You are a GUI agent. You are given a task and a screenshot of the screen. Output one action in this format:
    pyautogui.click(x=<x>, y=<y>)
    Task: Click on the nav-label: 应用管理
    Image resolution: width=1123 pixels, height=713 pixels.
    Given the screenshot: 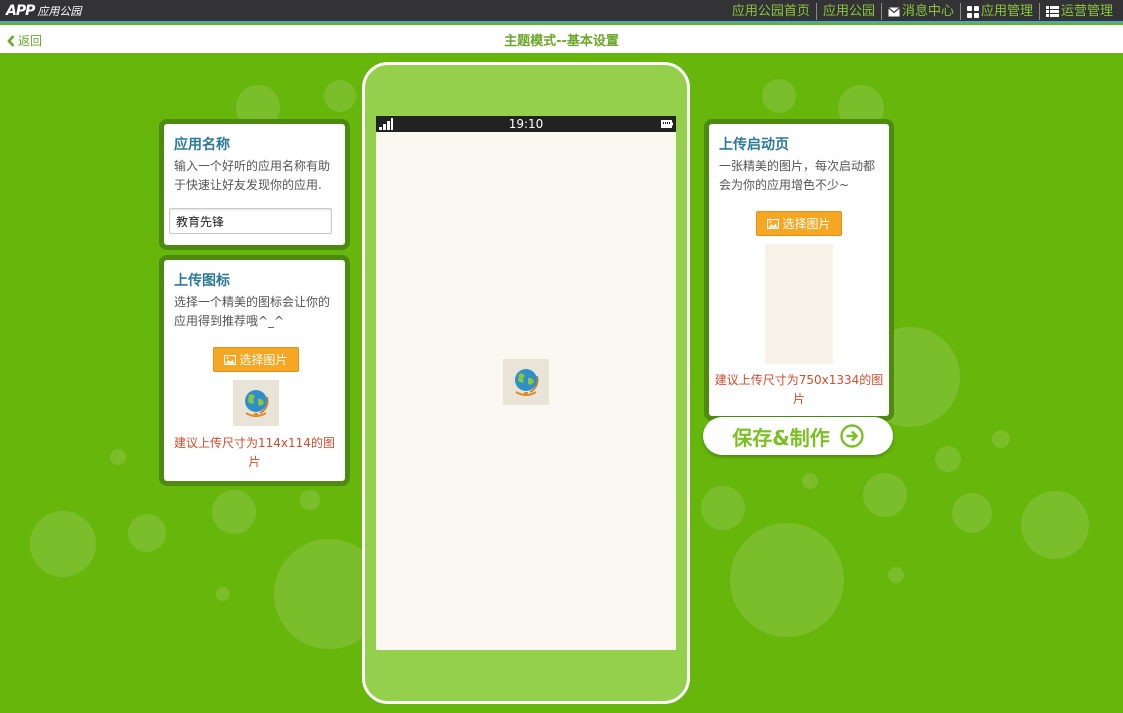 What is the action you would take?
    pyautogui.click(x=1006, y=11)
    